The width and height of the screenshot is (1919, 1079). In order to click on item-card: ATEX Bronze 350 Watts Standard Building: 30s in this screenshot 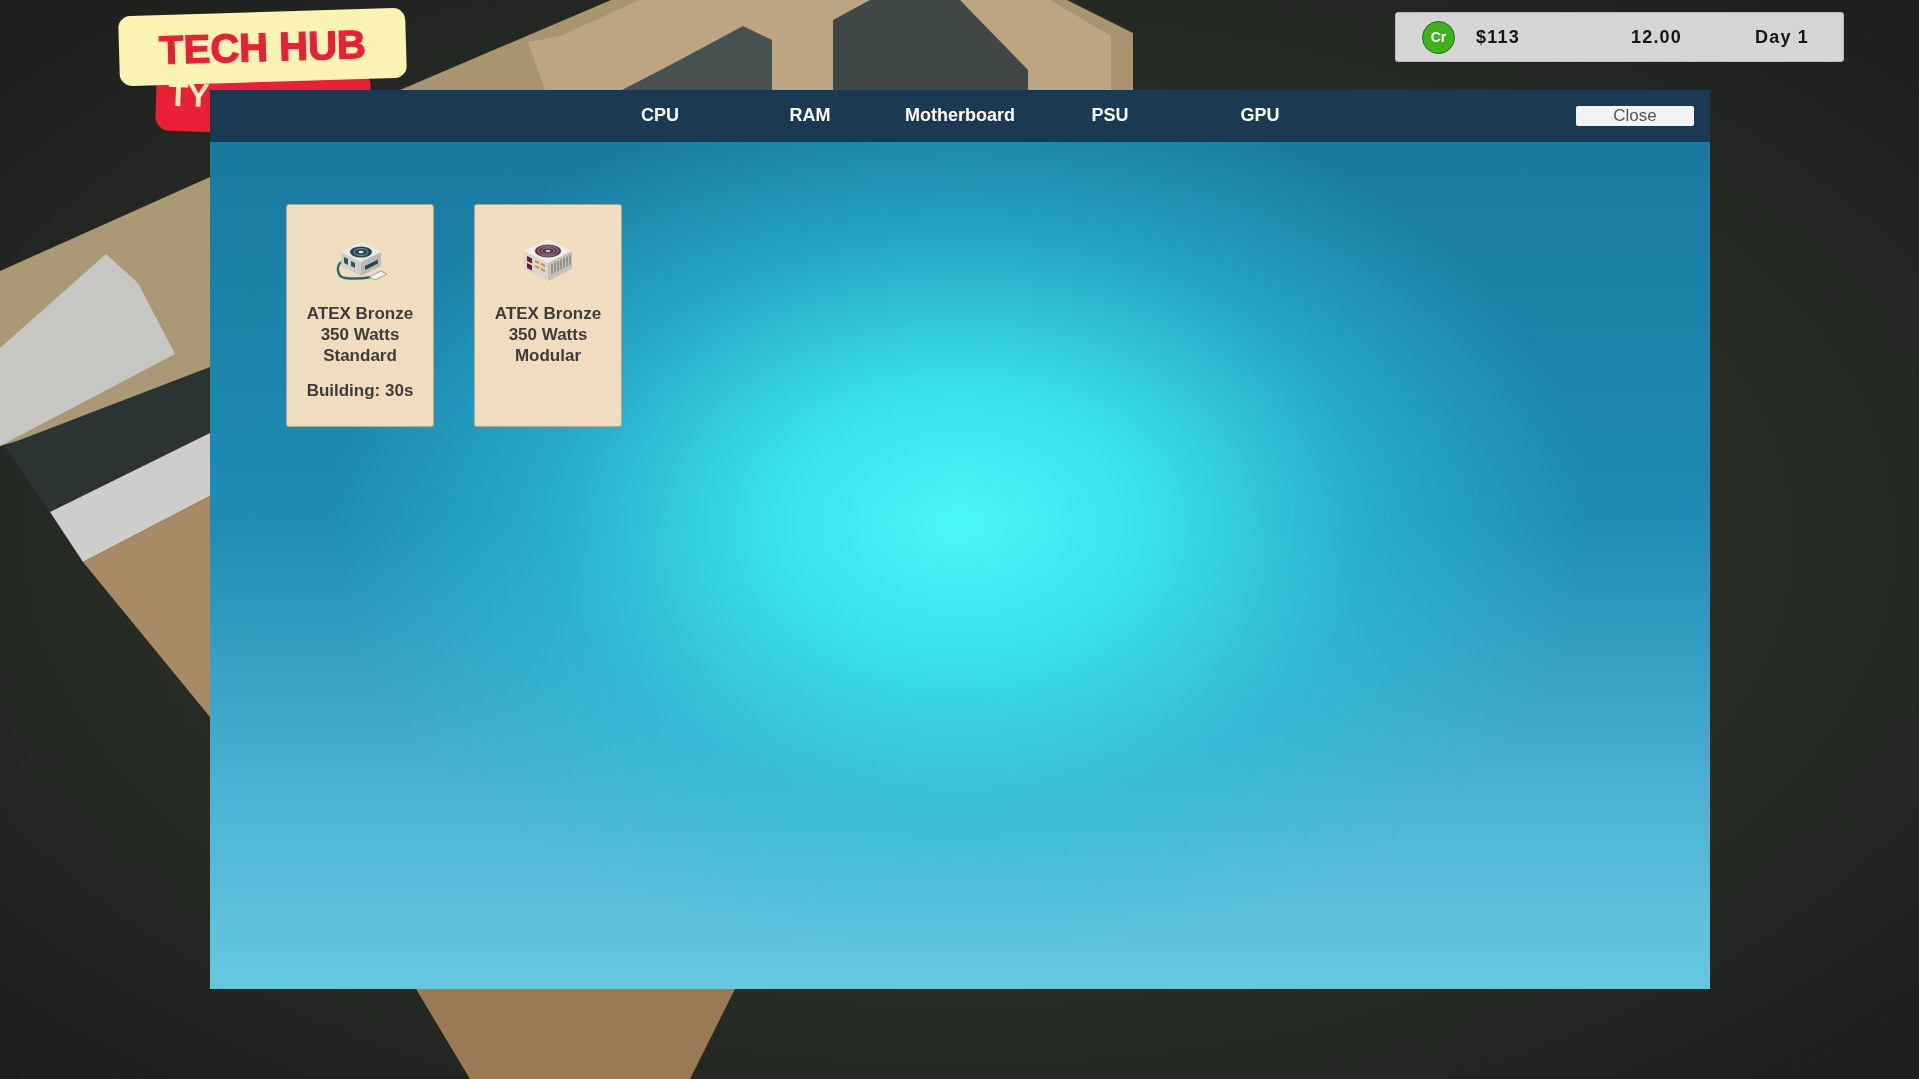, I will do `click(360, 315)`.